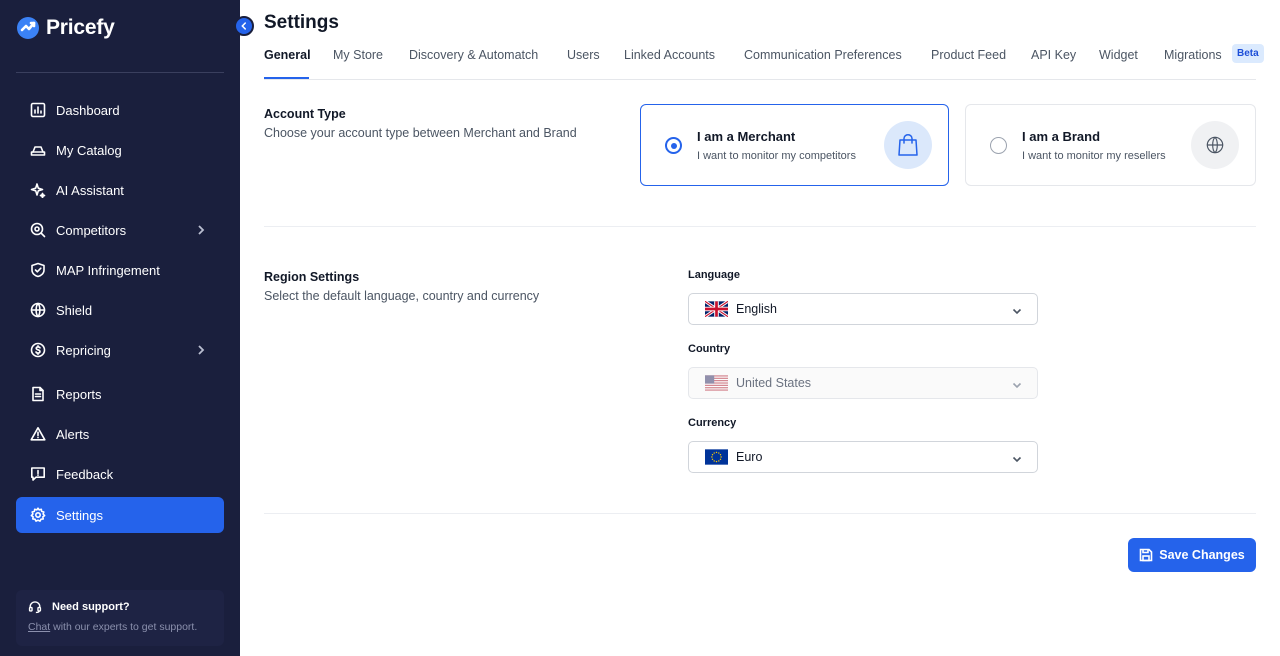 This screenshot has width=1280, height=656. I want to click on account-type-title: Account Type, so click(305, 114).